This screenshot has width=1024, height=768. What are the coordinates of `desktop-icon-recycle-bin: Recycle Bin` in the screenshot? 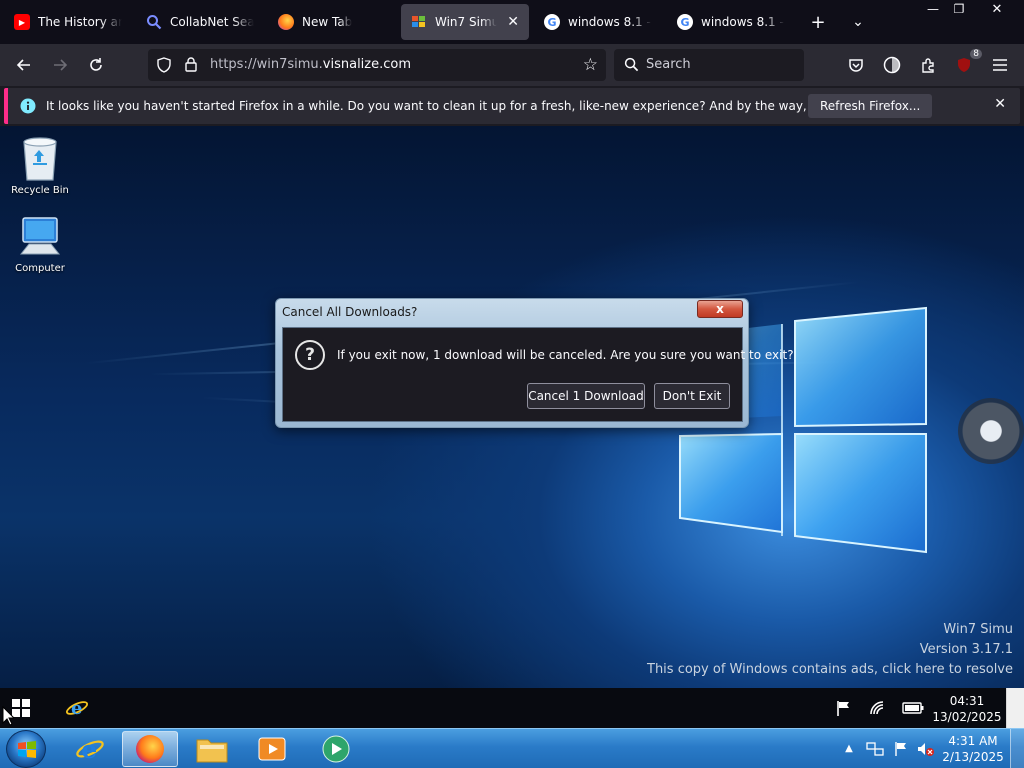 It's located at (40, 165).